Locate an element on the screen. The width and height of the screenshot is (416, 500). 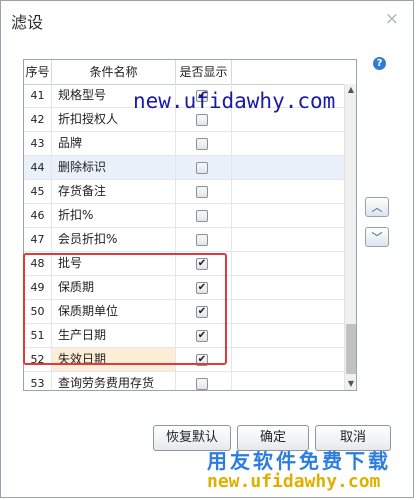
table-row: 46 折扣% is located at coordinates (184, 216).